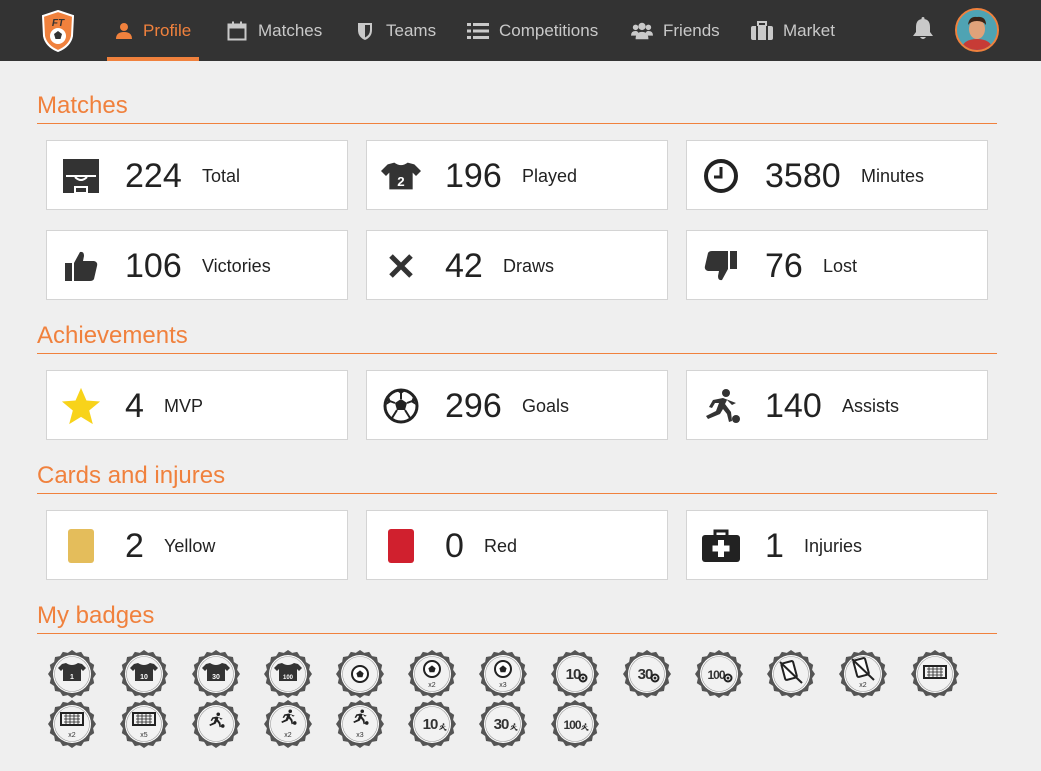 The image size is (1041, 771). I want to click on calendar-icon, so click(237, 31).